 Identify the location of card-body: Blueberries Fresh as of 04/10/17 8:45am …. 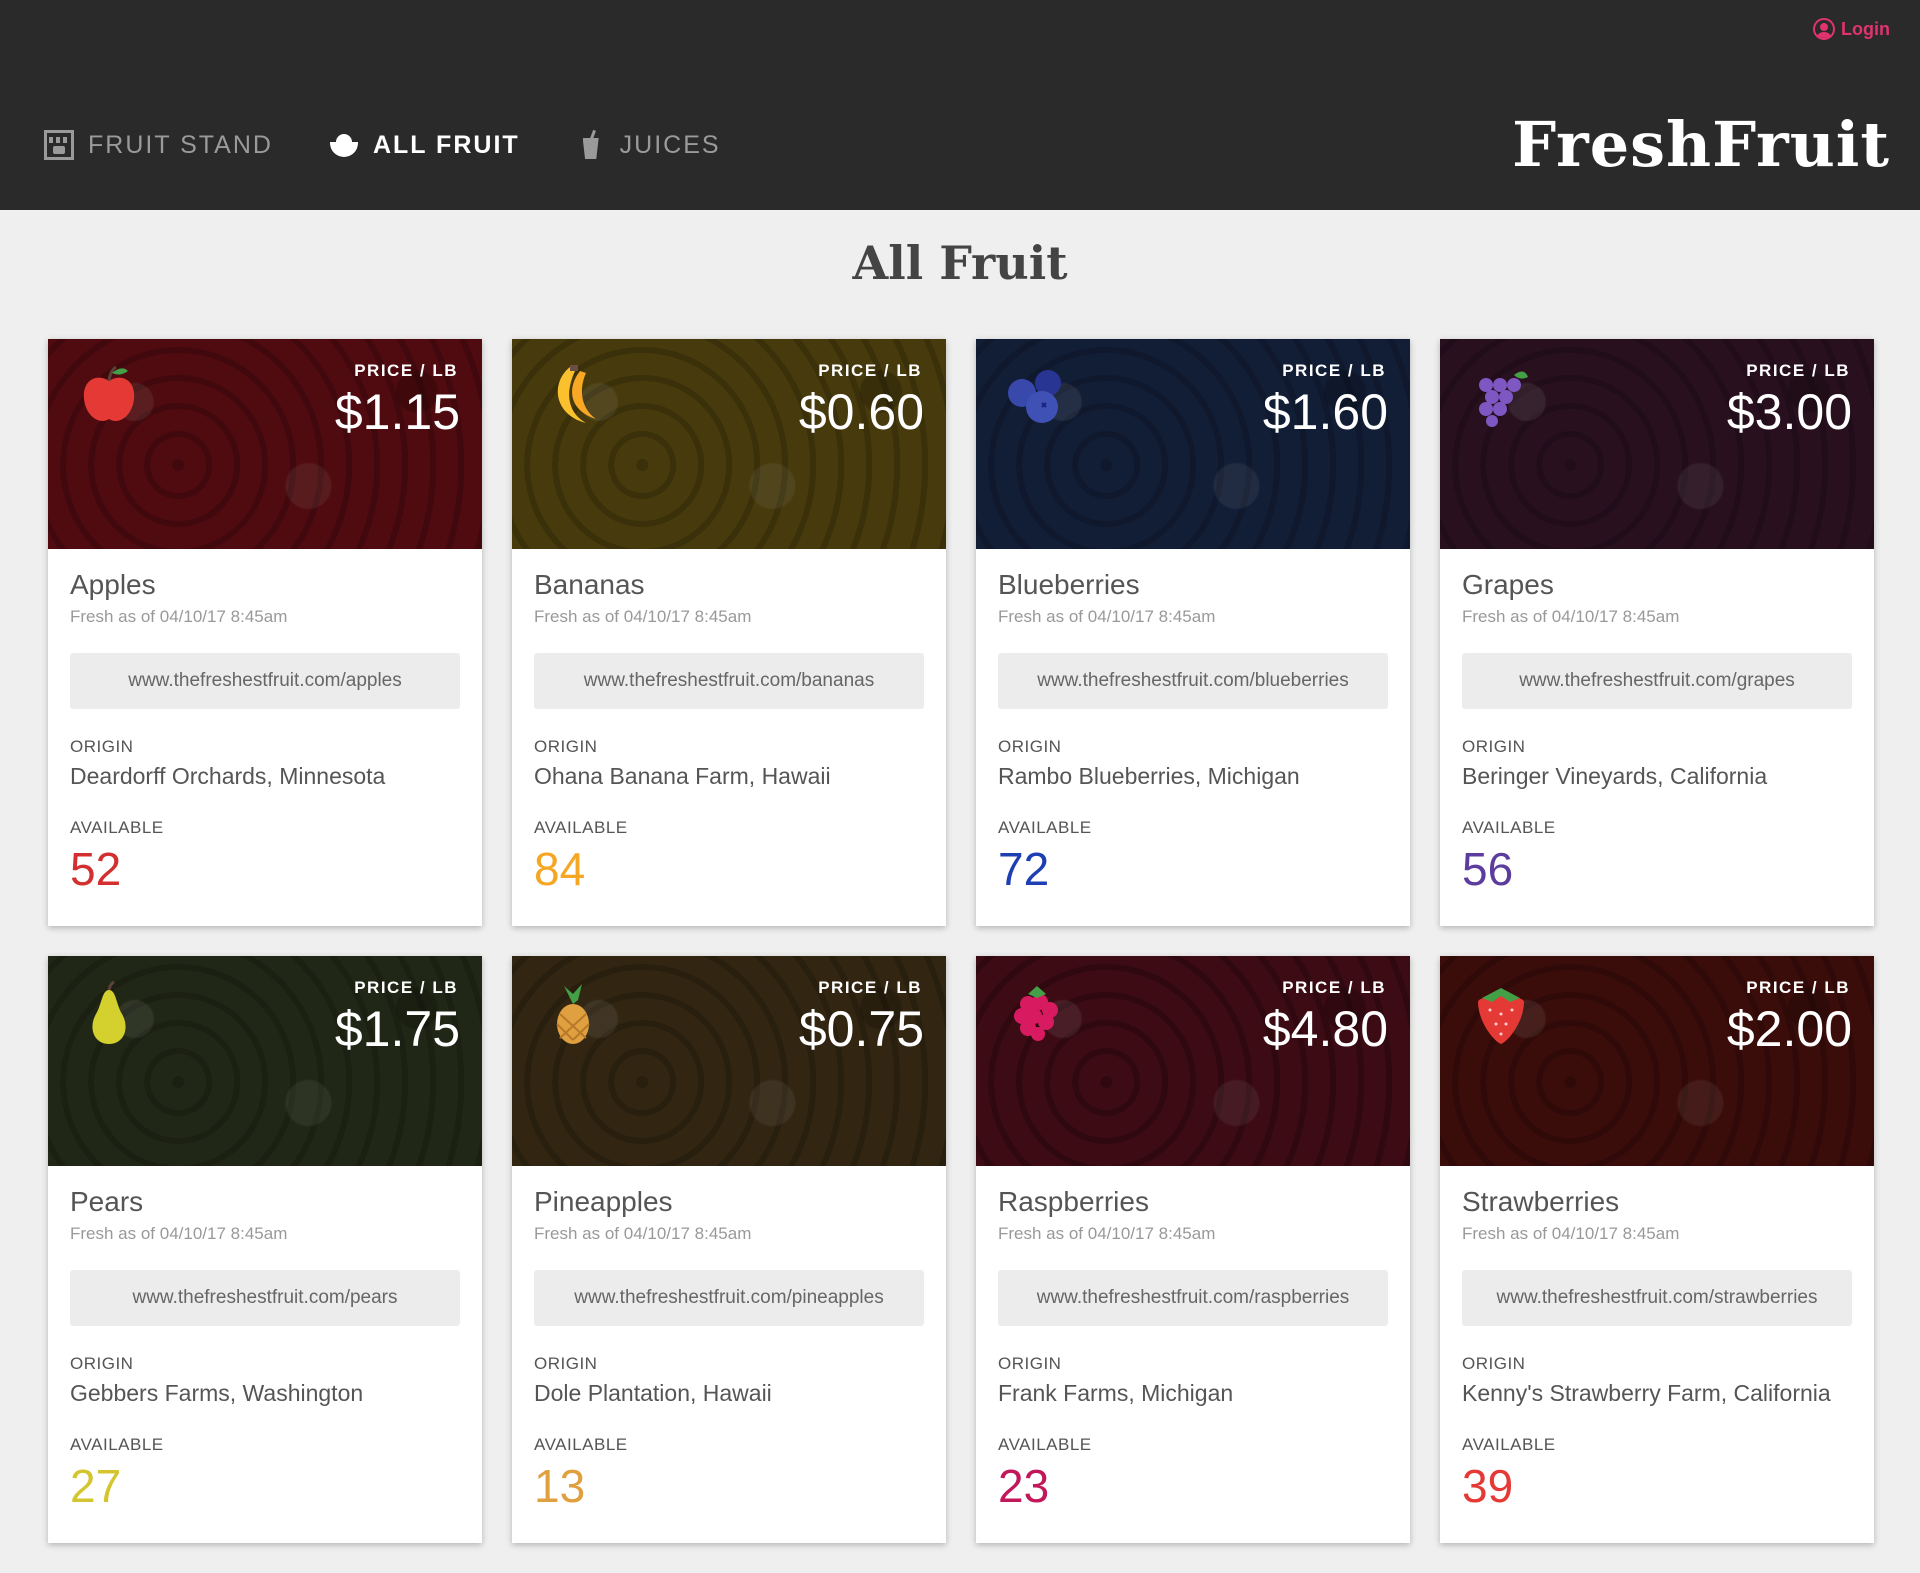
(1193, 732).